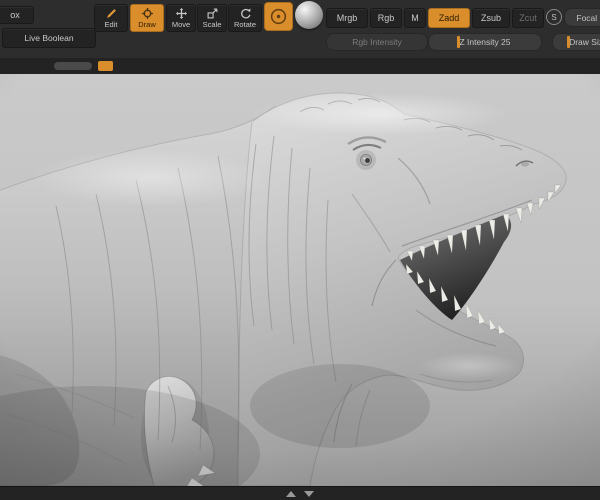  What do you see at coordinates (73, 66) in the screenshot?
I see `tray-scroll-track` at bounding box center [73, 66].